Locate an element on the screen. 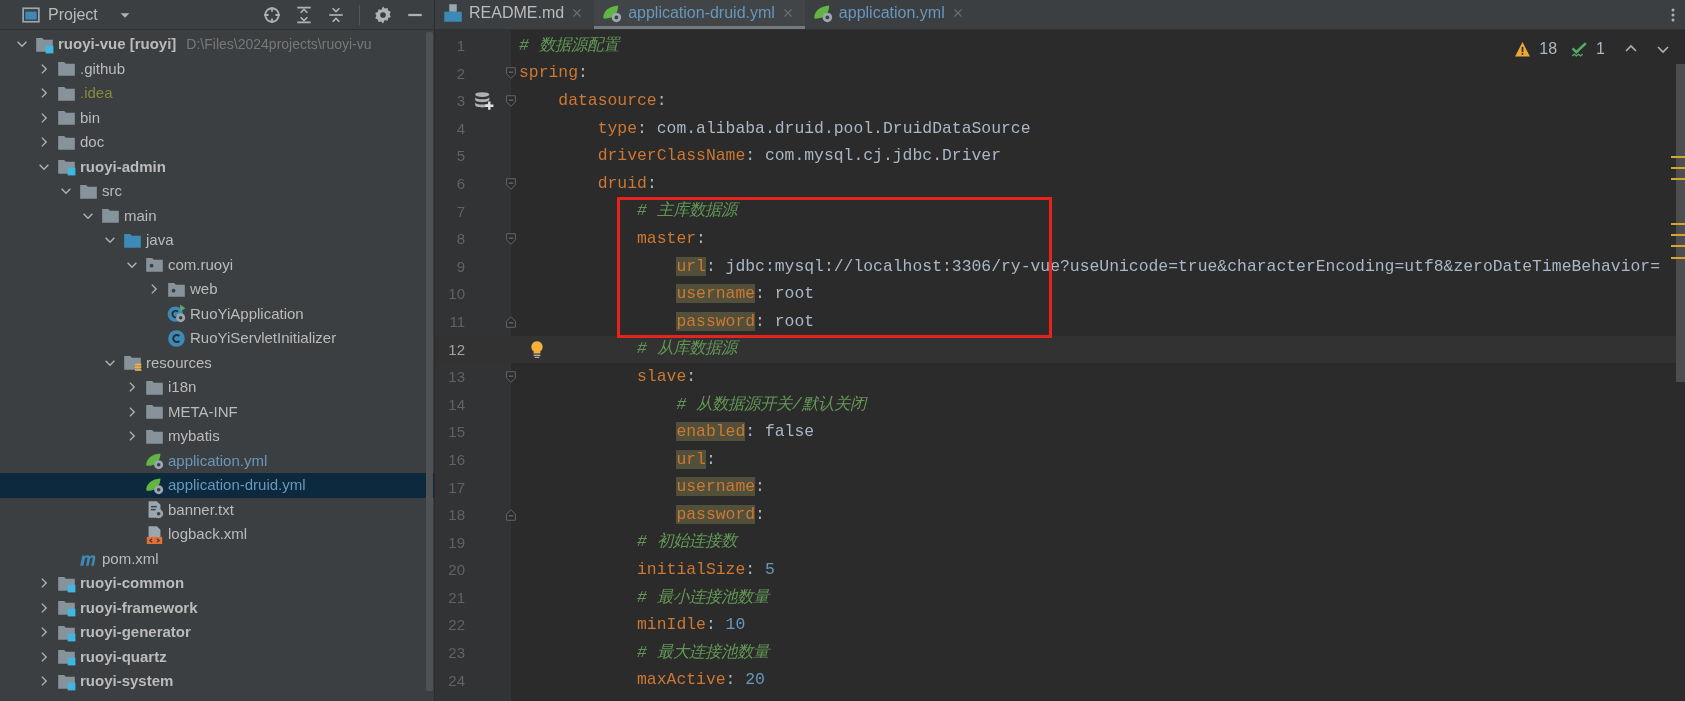 The height and width of the screenshot is (701, 1685). warning-icon is located at coordinates (1523, 49).